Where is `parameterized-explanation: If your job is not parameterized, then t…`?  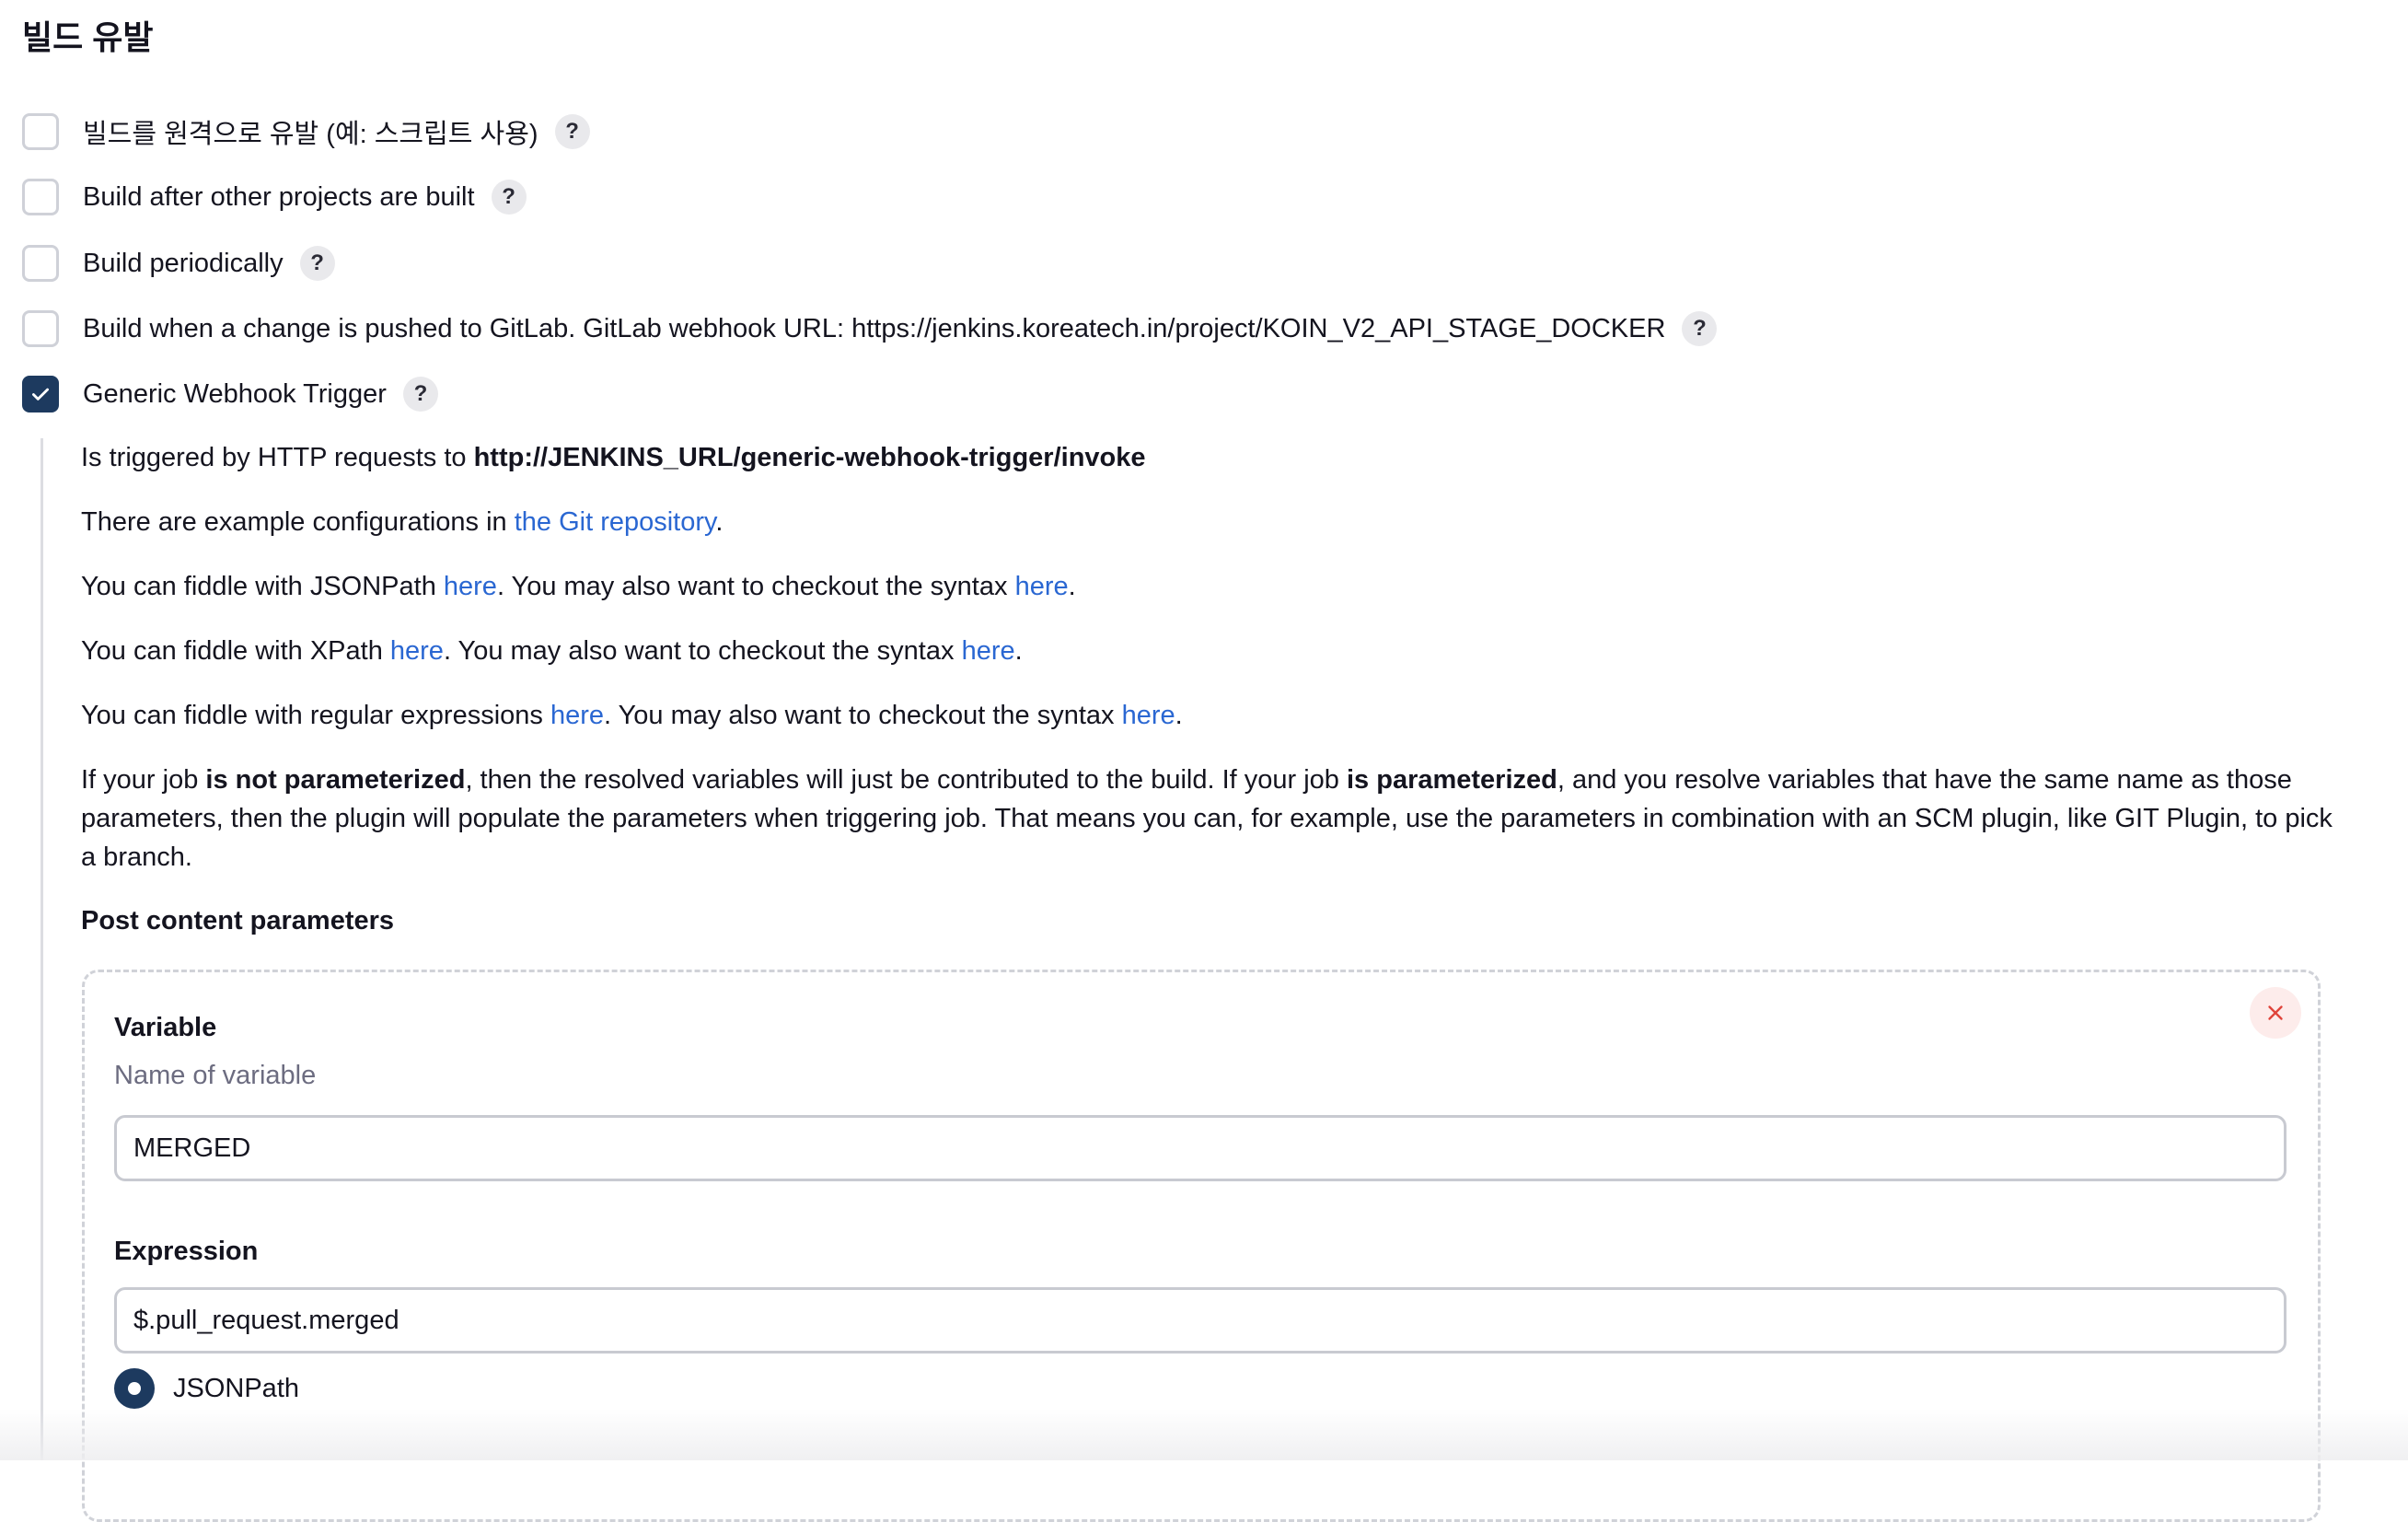 parameterized-explanation: If your job is not parameterized, then t… is located at coordinates (1213, 819).